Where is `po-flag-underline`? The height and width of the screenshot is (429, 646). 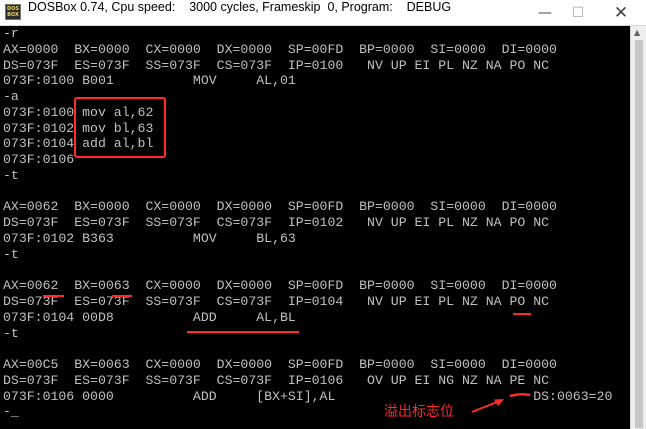 po-flag-underline is located at coordinates (522, 314).